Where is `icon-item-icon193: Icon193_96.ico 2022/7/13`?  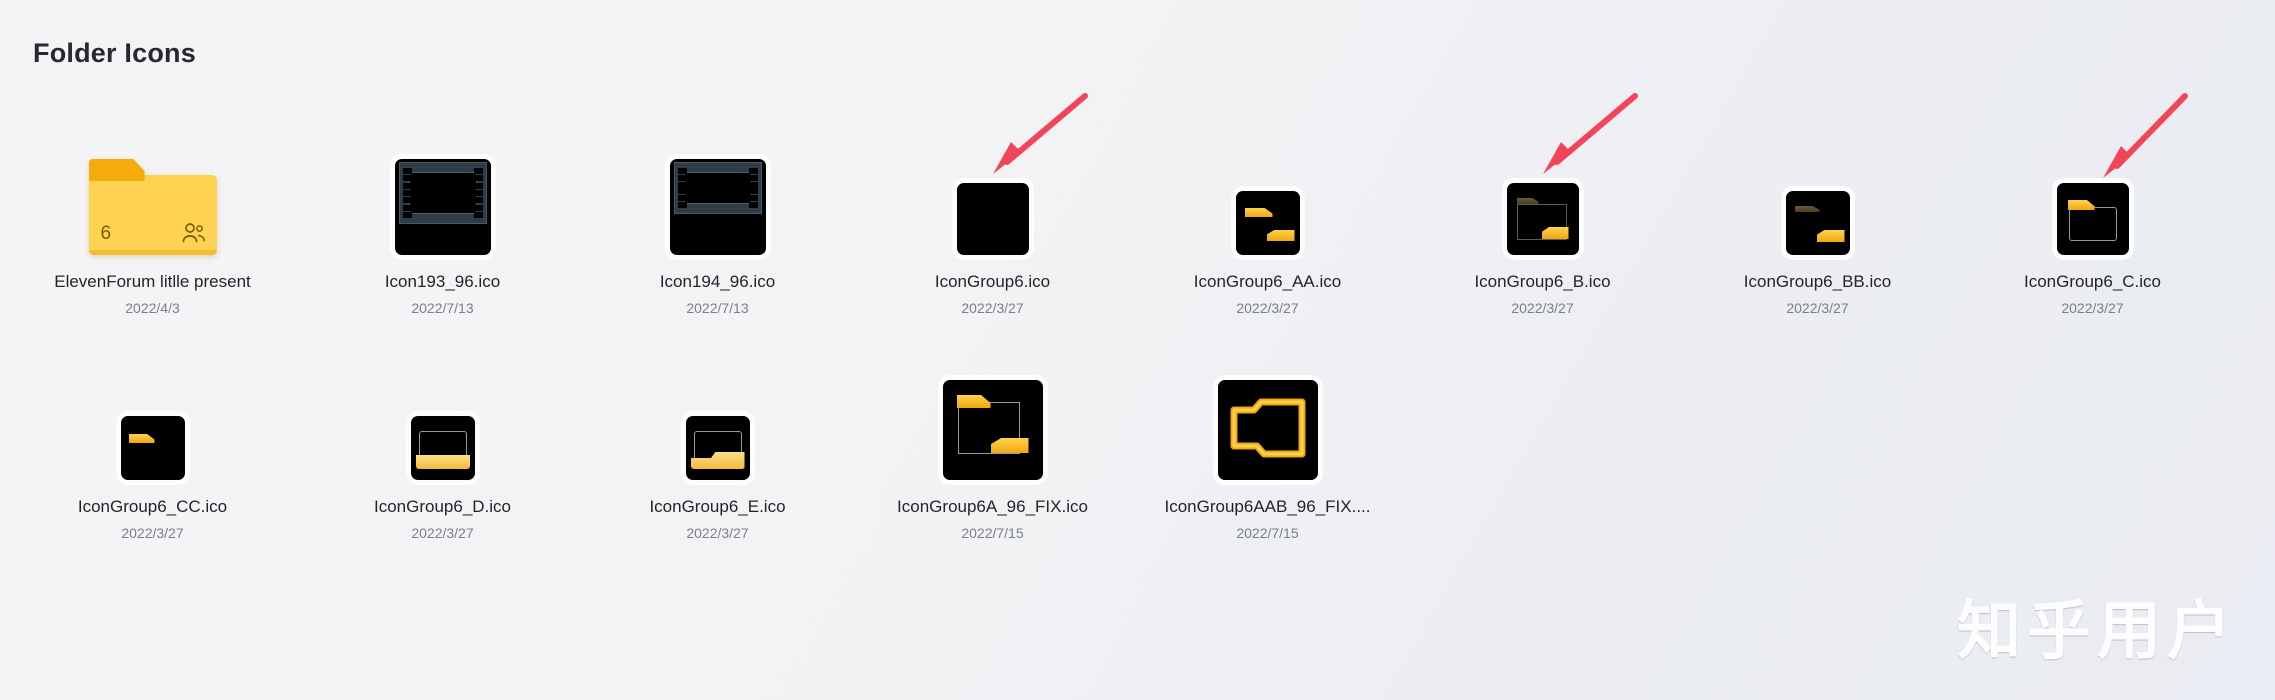 icon-item-icon193: Icon193_96.ico 2022/7/13 is located at coordinates (442, 240).